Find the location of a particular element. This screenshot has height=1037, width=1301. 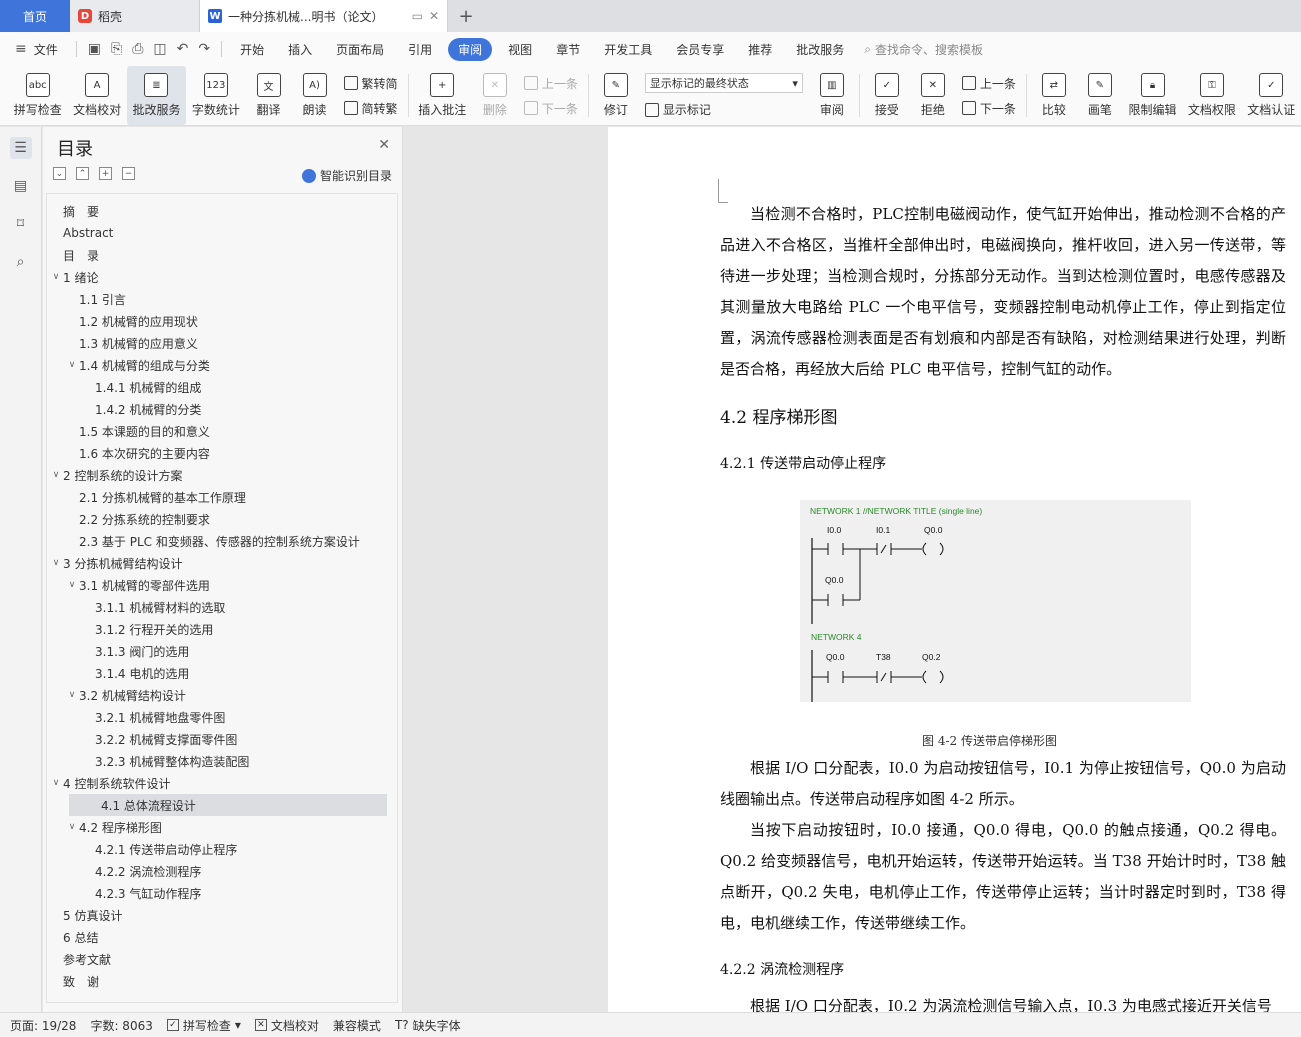

toc-item: ∨ 2 控制系统的设计方案 is located at coordinates (222, 475).